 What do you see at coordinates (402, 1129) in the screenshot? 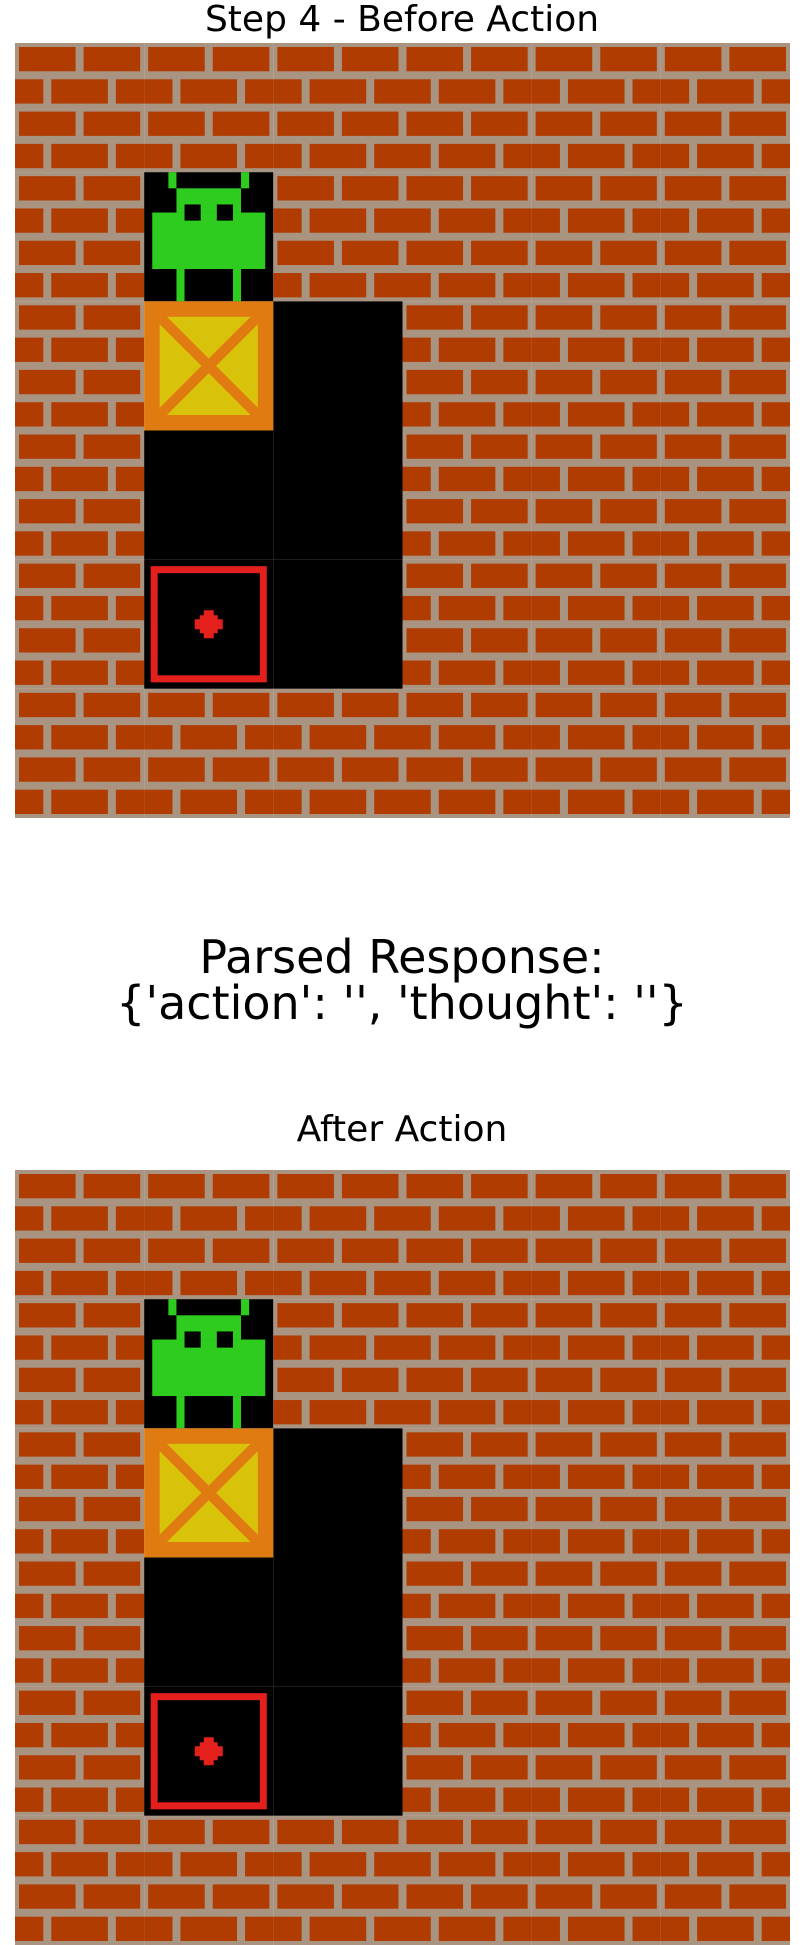
I see `after-action-title: After Action` at bounding box center [402, 1129].